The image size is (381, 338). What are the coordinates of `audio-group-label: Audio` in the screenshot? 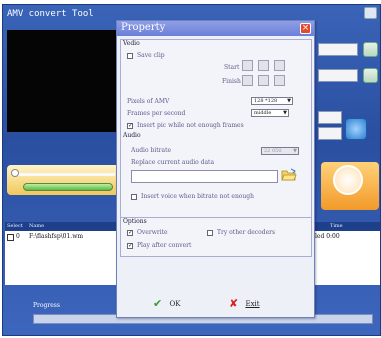 It's located at (132, 135).